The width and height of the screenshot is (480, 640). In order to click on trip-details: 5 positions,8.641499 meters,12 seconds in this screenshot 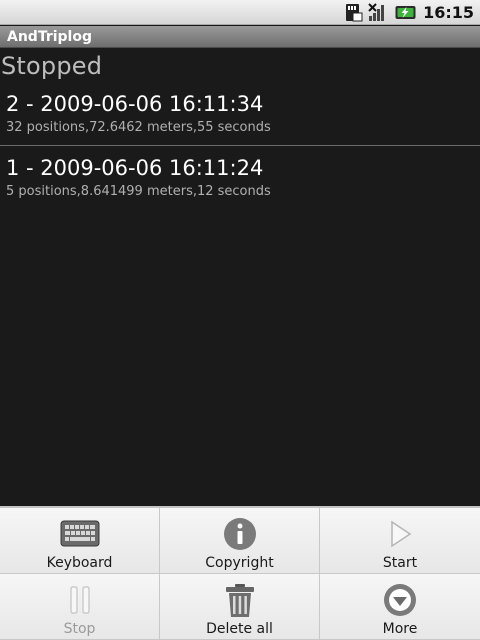, I will do `click(138, 191)`.